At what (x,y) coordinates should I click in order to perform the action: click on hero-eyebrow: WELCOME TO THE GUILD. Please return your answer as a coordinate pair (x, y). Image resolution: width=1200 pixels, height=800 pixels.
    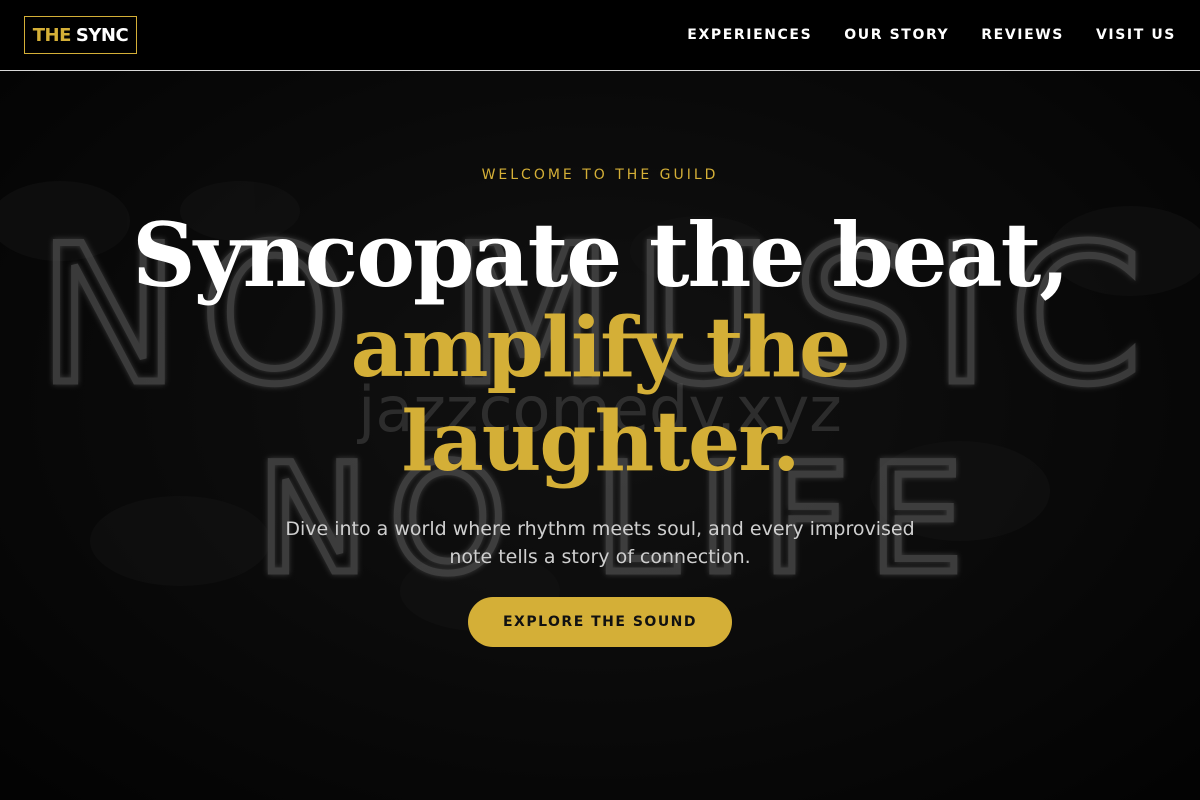
    Looking at the image, I should click on (600, 175).